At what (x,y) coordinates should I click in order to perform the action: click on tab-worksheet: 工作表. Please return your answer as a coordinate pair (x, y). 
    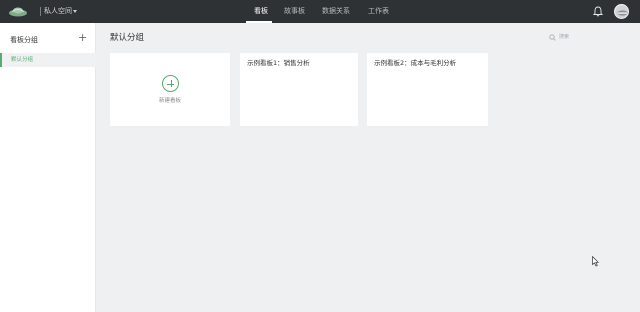
    Looking at the image, I should click on (378, 11).